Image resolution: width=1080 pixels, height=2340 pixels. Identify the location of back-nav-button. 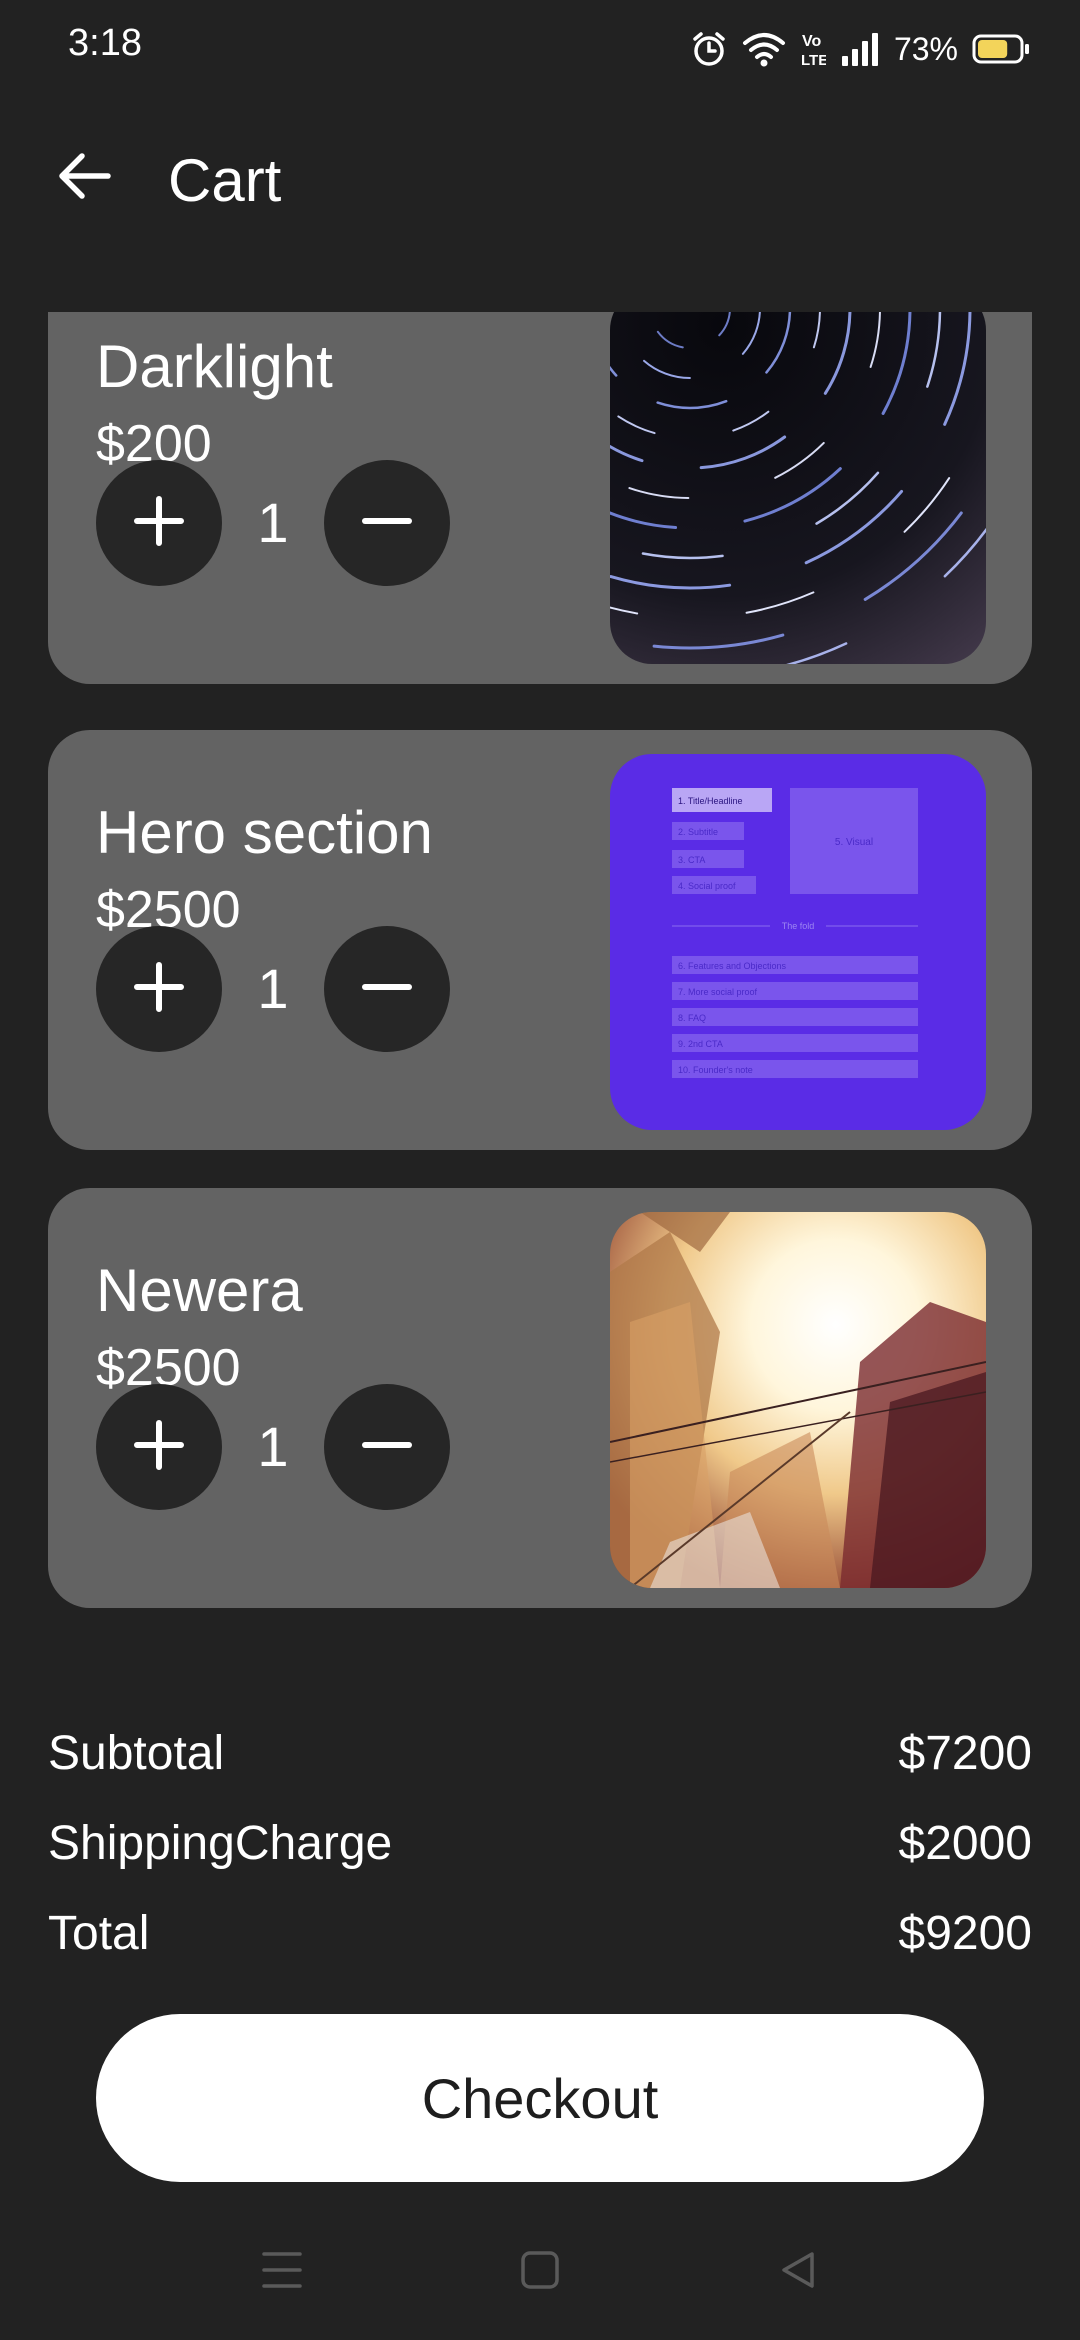
(798, 2272).